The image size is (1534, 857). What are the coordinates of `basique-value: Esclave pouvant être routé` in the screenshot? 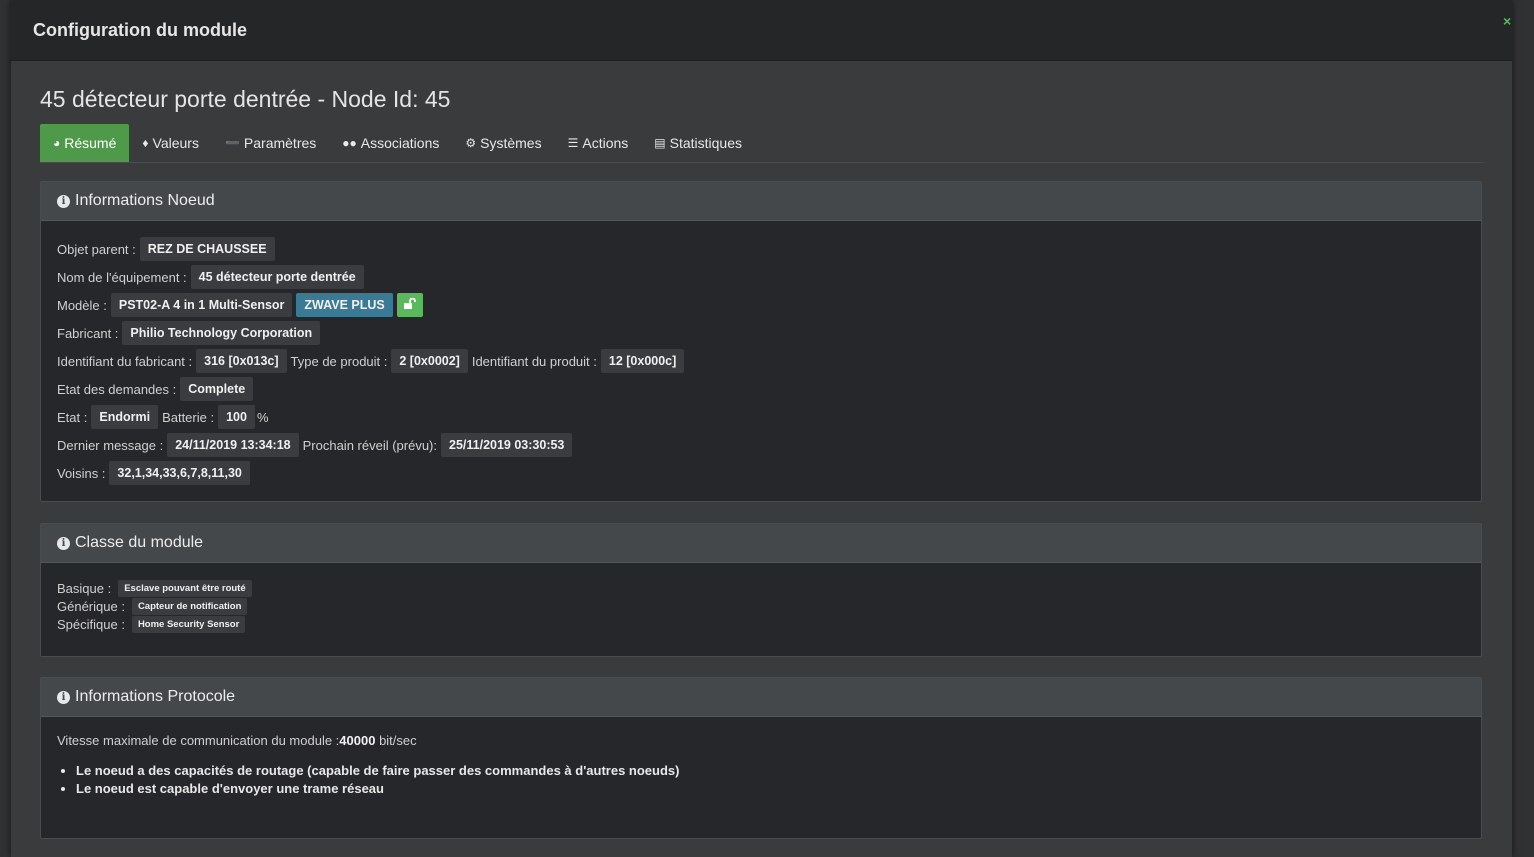 It's located at (185, 588).